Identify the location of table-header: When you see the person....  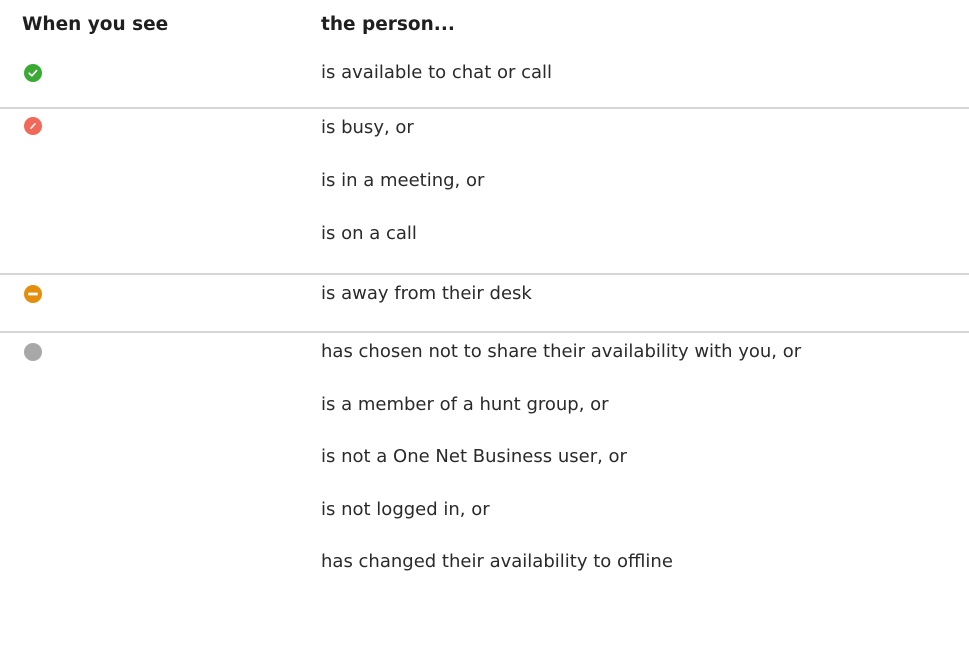
(484, 28).